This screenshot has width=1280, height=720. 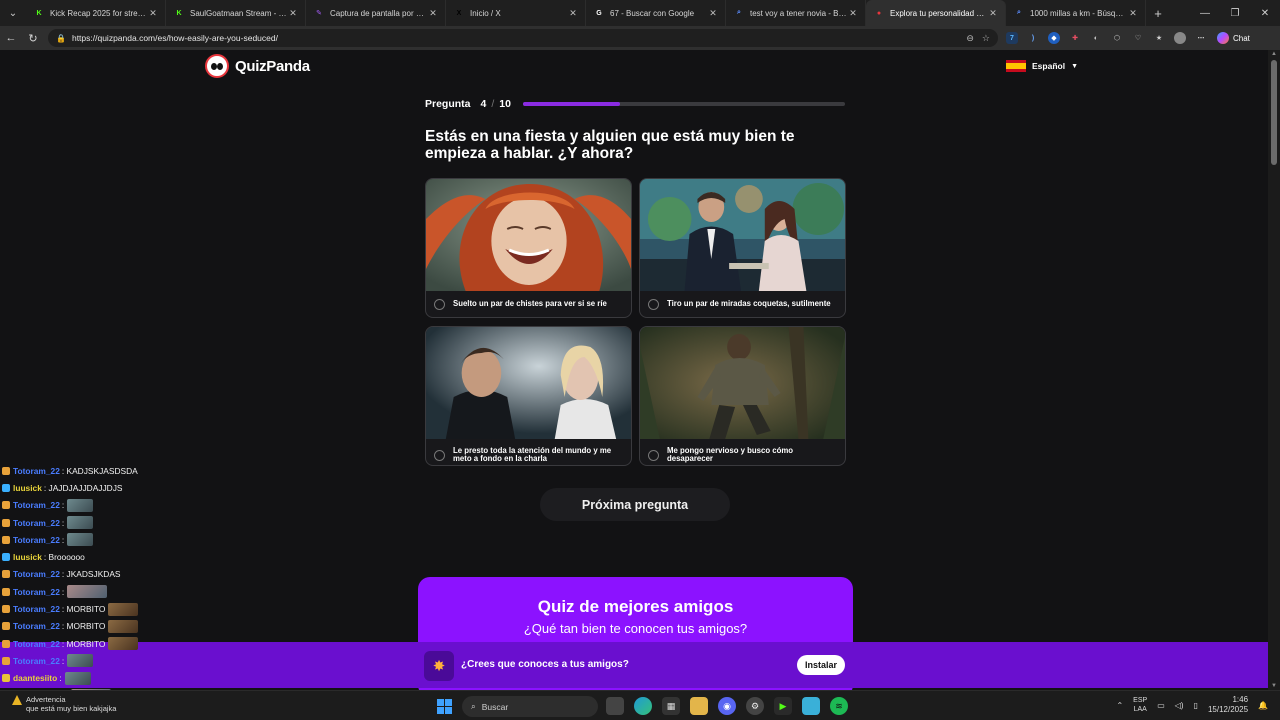 I want to click on browser-tab: X Inicio / X ✕, so click(x=516, y=13).